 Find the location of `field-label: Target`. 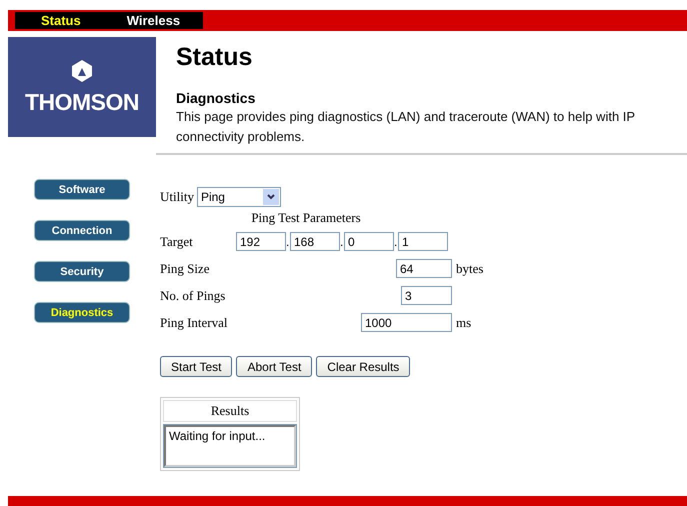

field-label: Target is located at coordinates (177, 242).